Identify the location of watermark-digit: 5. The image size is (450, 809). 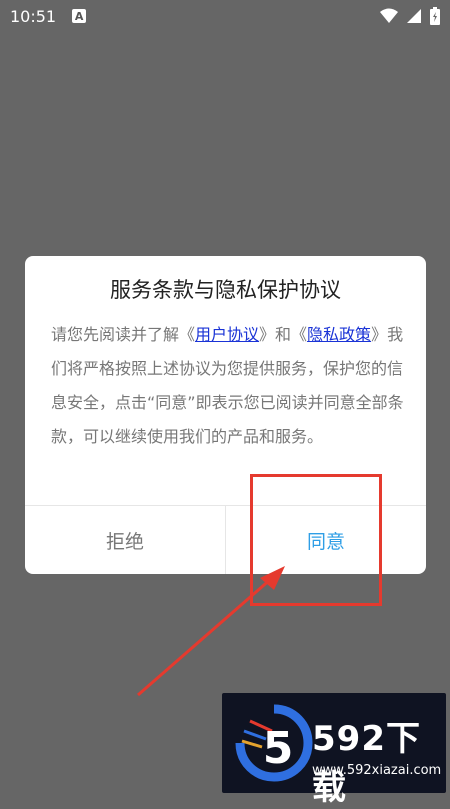
(278, 748).